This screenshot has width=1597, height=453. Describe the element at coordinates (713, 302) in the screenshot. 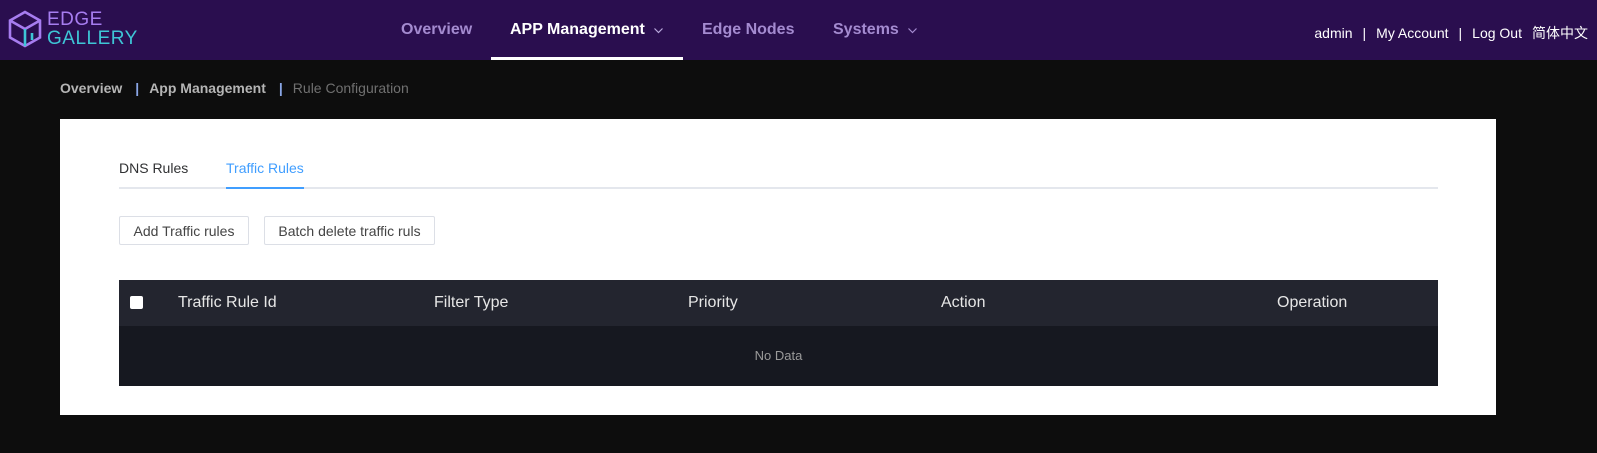

I see `column-header-priority: Priority` at that location.